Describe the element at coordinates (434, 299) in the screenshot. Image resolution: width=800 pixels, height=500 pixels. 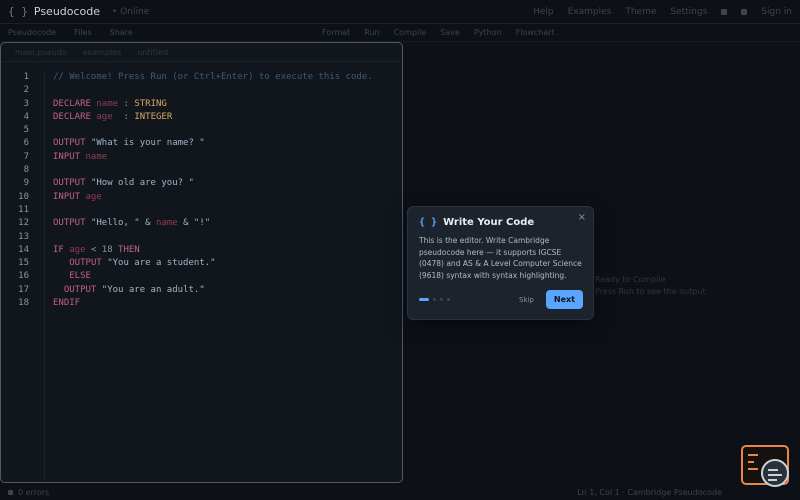
I see `step-indicator` at that location.